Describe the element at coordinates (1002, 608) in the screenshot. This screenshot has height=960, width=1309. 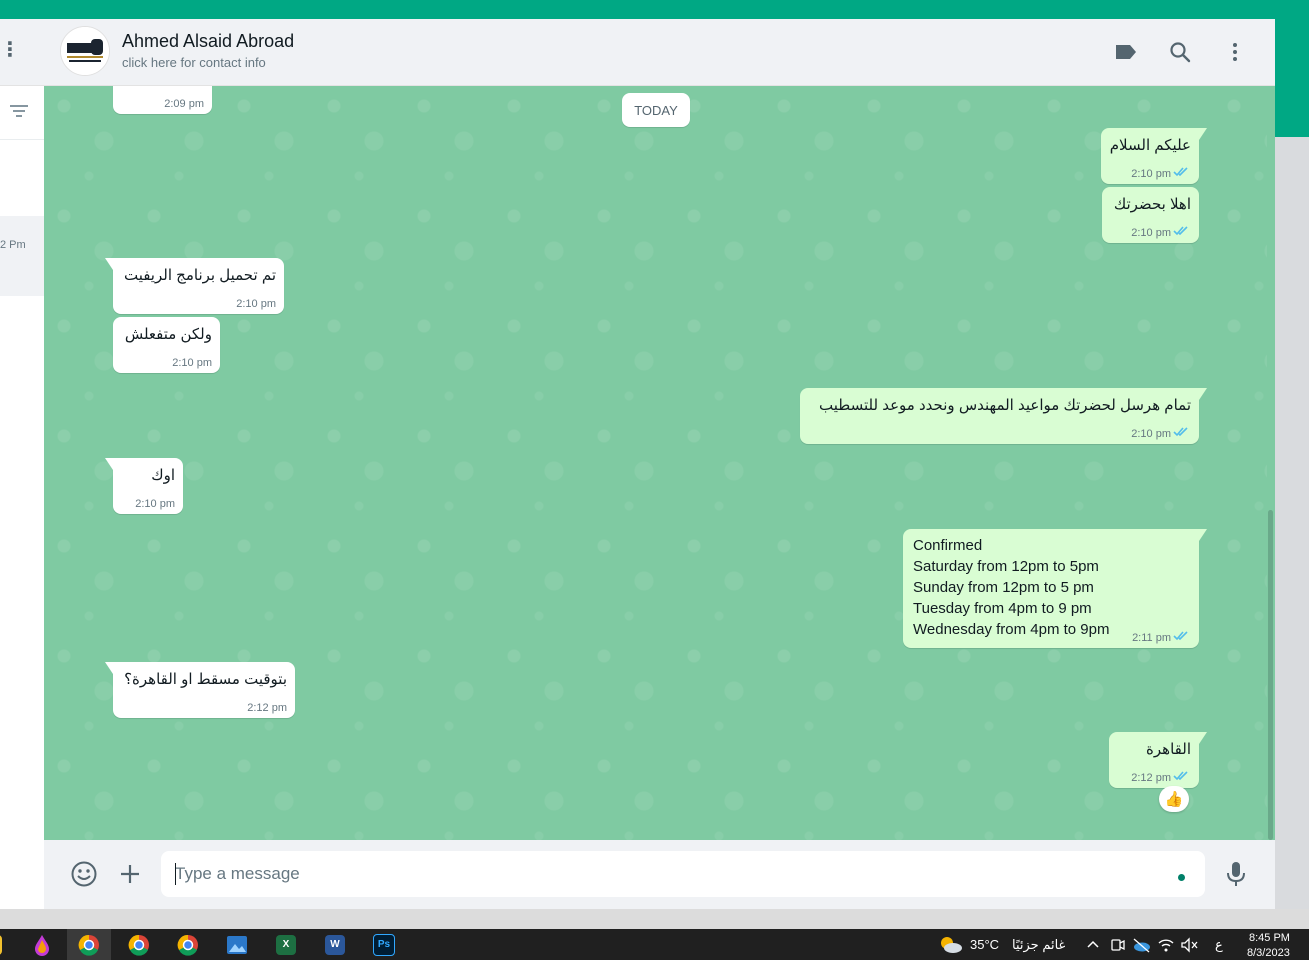
I see `message-line: Tuesday from 4pm to 9 pm` at that location.